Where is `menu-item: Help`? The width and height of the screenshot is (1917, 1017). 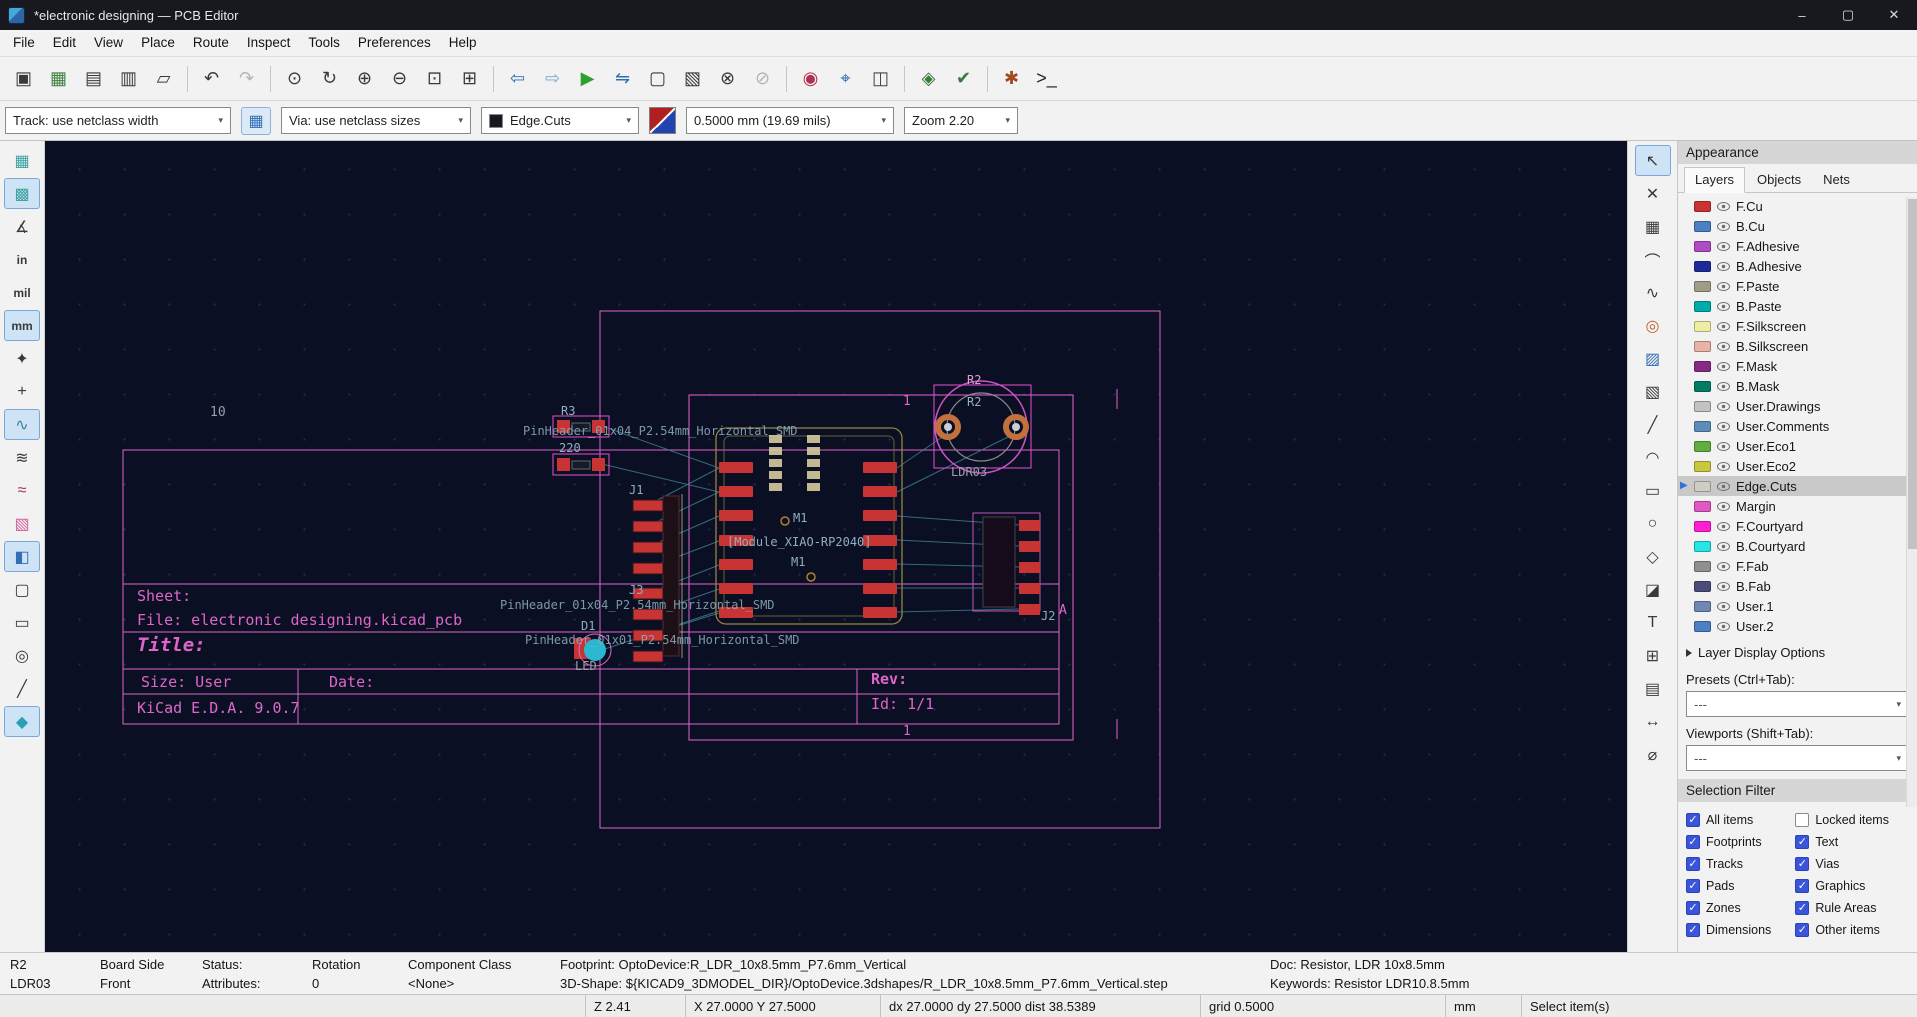 menu-item: Help is located at coordinates (463, 43).